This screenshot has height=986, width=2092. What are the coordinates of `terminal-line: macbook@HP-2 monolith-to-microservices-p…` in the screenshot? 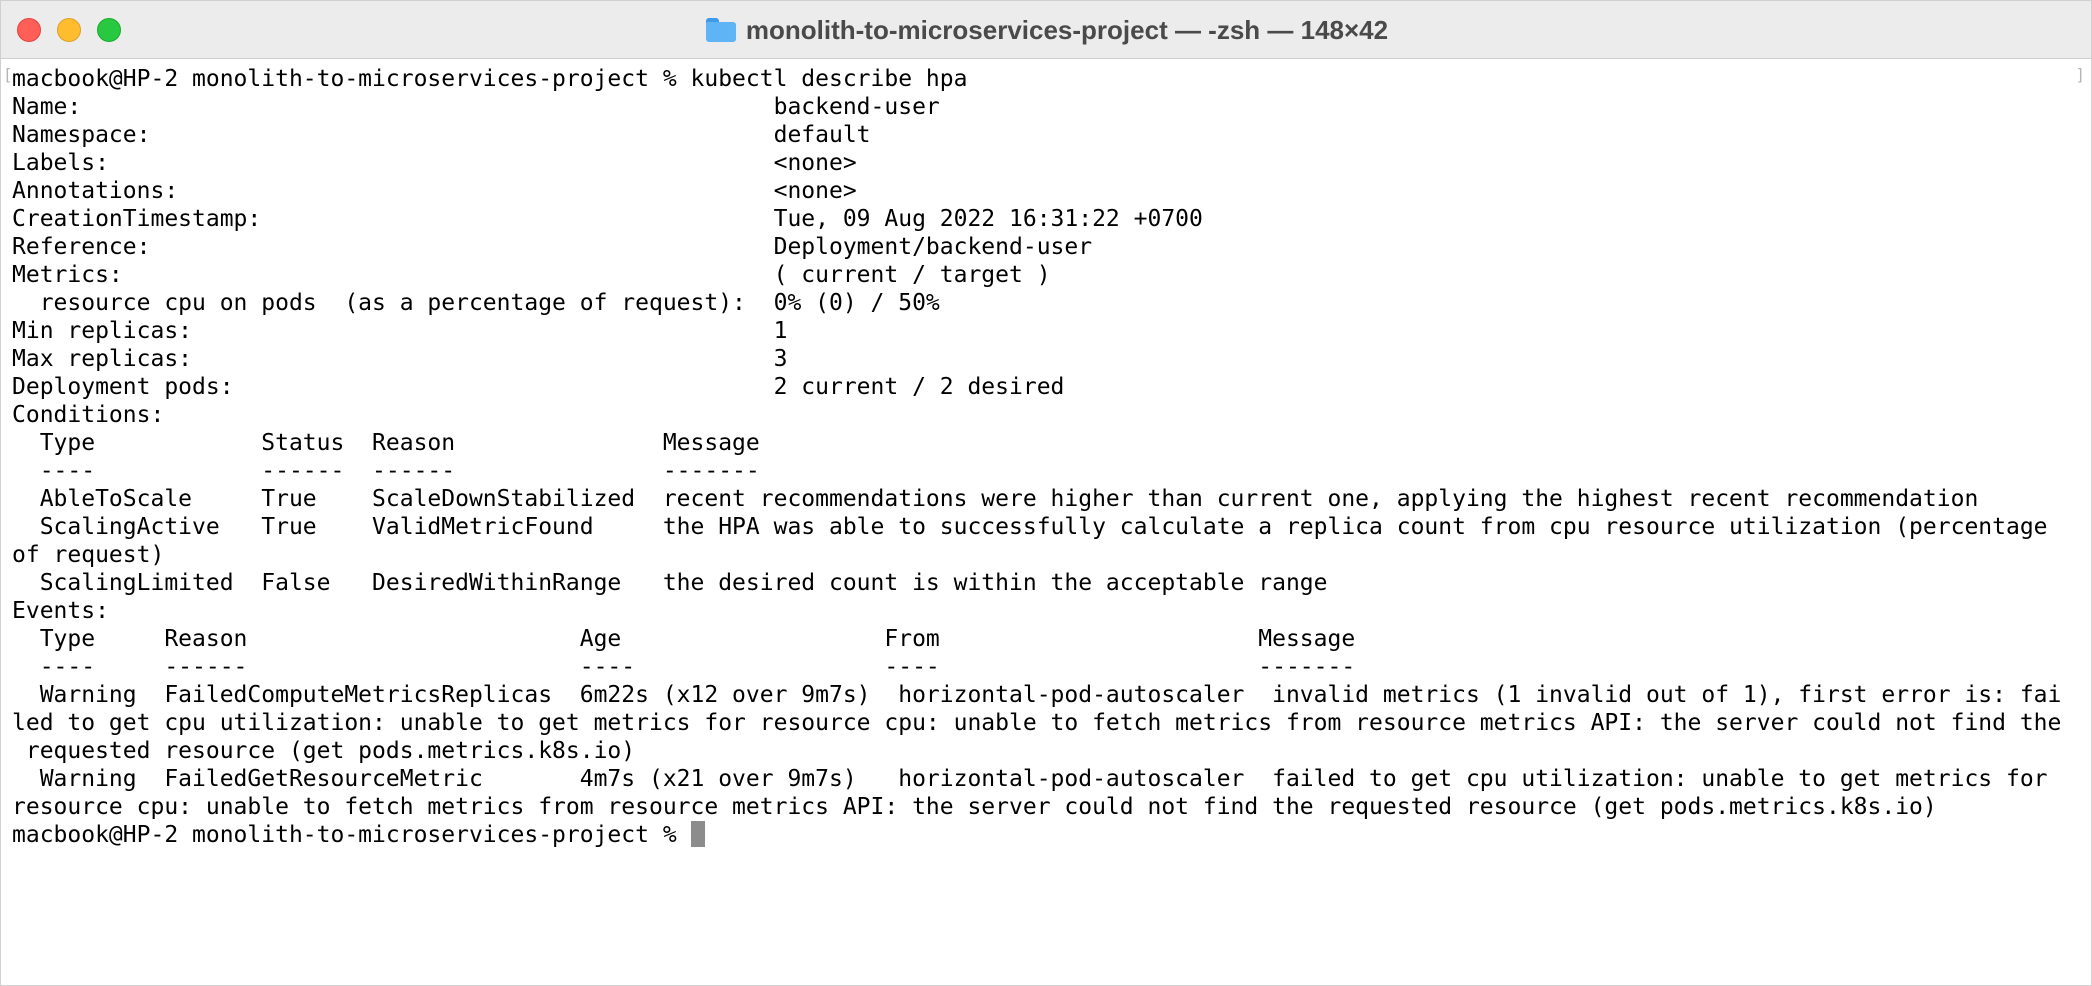 It's located at (490, 79).